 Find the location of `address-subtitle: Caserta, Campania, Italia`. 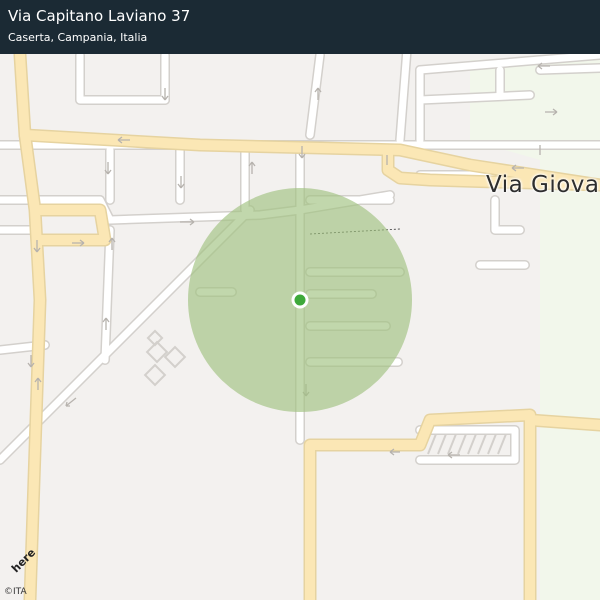

address-subtitle: Caserta, Campania, Italia is located at coordinates (78, 37).